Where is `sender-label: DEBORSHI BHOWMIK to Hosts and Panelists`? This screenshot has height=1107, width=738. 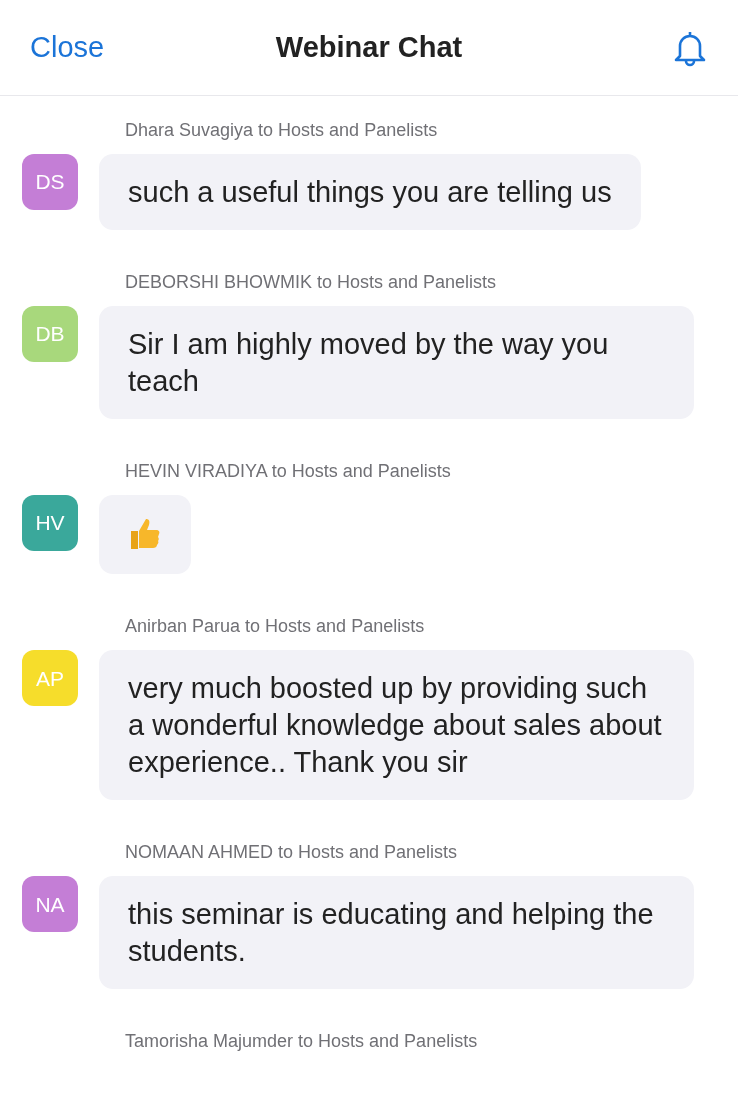 sender-label: DEBORSHI BHOWMIK to Hosts and Panelists is located at coordinates (311, 282).